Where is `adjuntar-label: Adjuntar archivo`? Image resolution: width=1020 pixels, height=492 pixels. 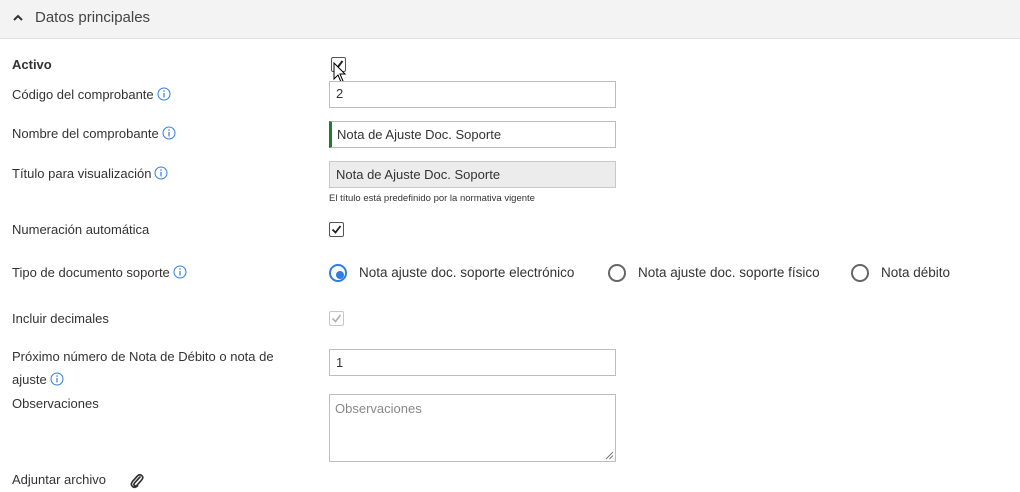 adjuntar-label: Adjuntar archivo is located at coordinates (59, 479).